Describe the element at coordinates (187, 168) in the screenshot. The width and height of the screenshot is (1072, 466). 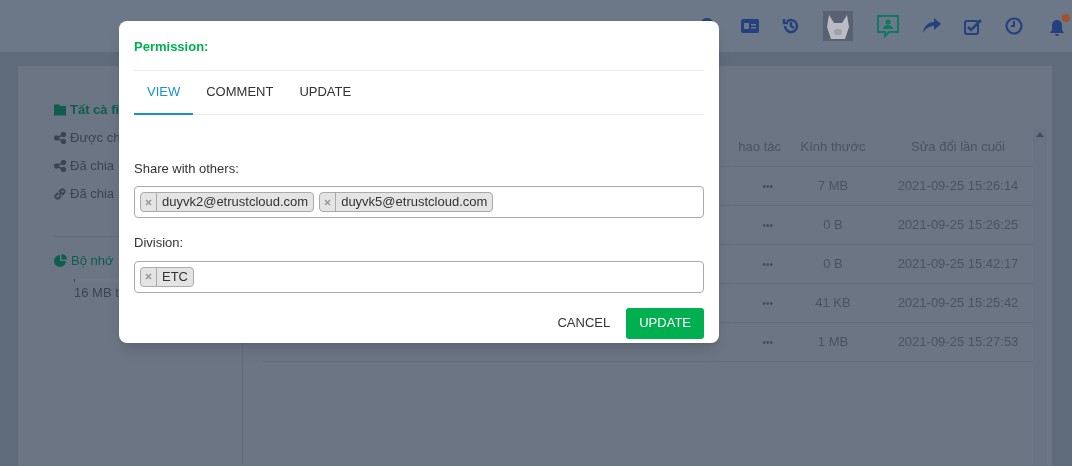
I see `field-label: Share with others:` at that location.